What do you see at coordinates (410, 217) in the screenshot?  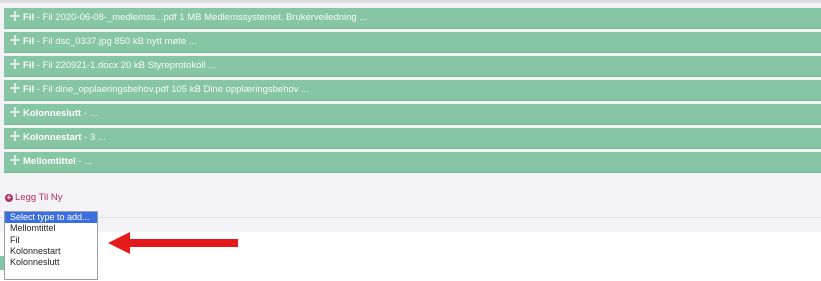 I see `section-divider` at bounding box center [410, 217].